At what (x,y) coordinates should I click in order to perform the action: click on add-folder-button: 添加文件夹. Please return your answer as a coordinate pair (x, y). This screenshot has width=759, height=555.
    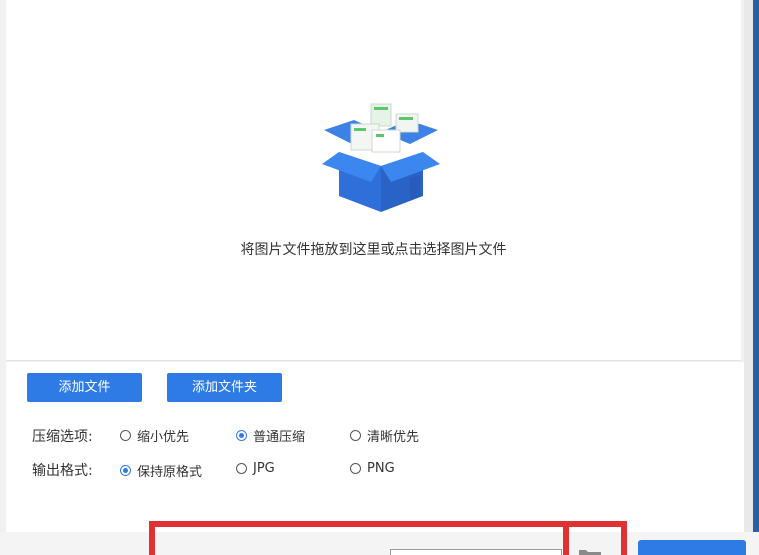
    Looking at the image, I should click on (224, 387).